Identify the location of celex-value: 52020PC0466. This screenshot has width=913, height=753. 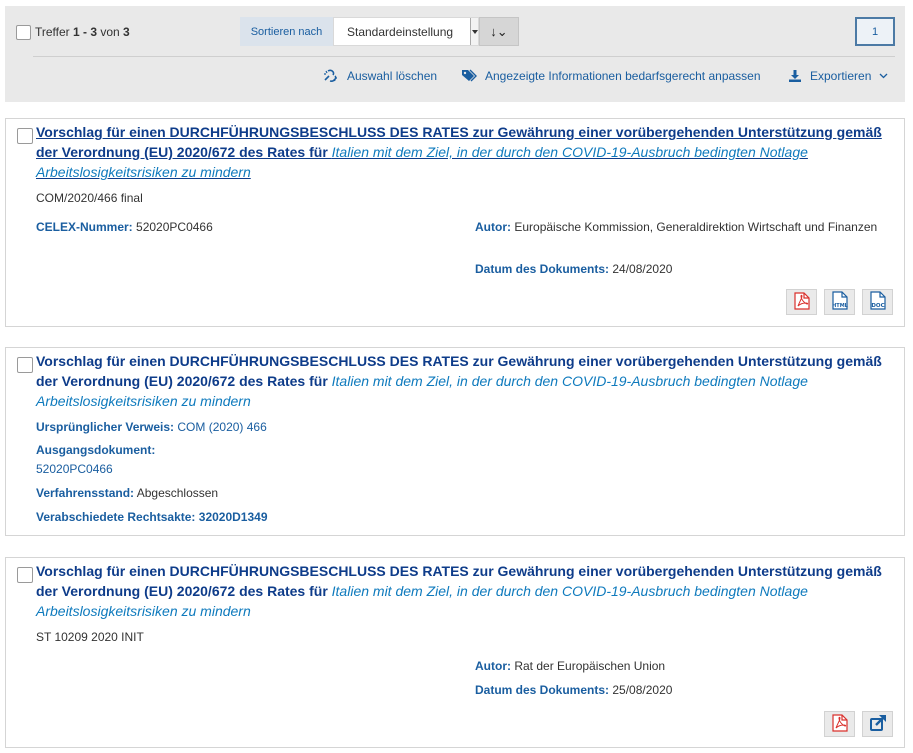
(174, 227).